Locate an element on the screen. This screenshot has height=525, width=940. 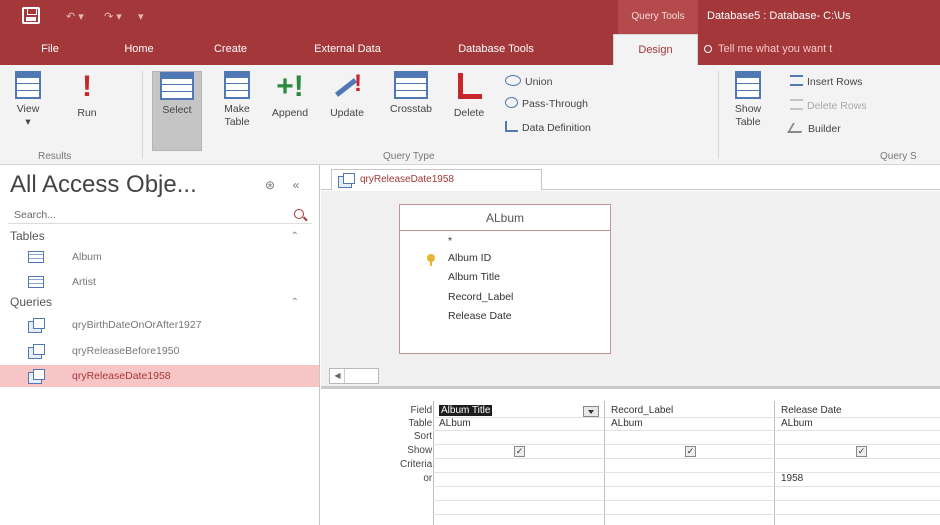
update-button: Update is located at coordinates (347, 110).